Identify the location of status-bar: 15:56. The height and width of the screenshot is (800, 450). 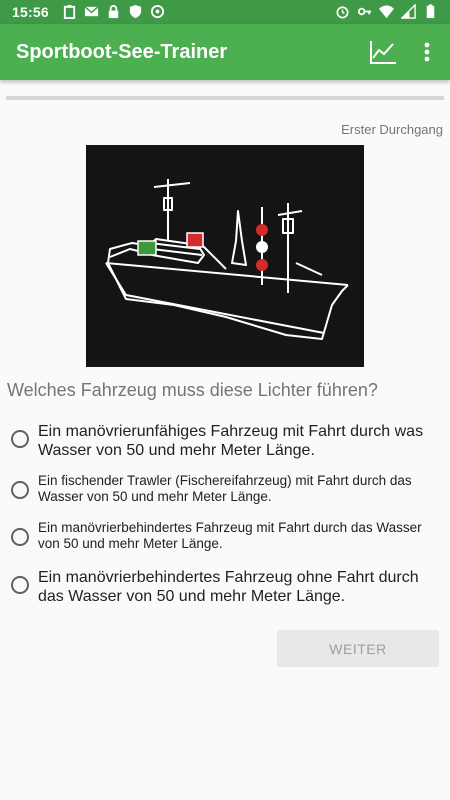
(225, 12).